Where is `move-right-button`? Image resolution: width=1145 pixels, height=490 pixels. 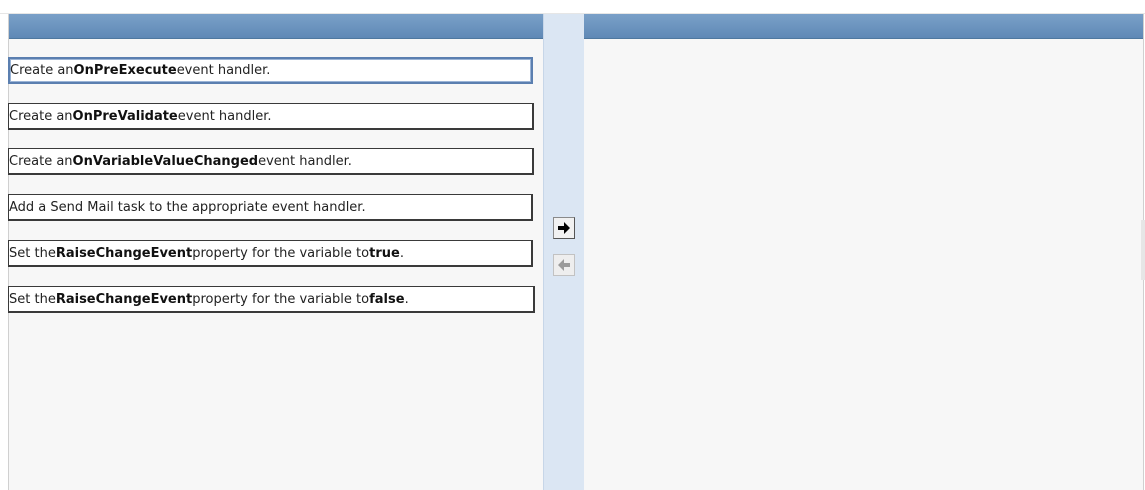
move-right-button is located at coordinates (564, 228).